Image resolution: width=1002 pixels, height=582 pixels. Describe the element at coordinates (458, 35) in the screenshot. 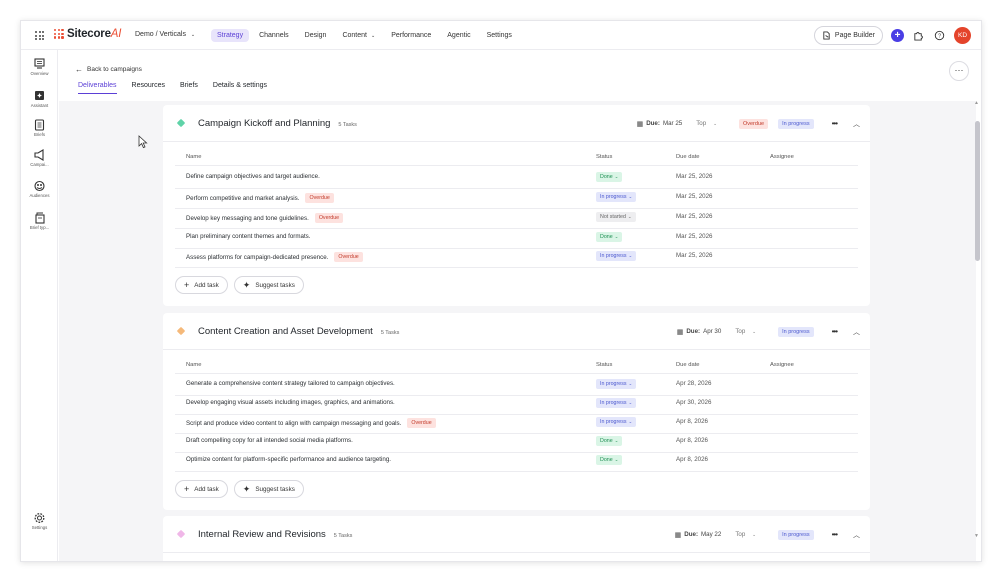

I see `nav-agentic: Agentic` at that location.